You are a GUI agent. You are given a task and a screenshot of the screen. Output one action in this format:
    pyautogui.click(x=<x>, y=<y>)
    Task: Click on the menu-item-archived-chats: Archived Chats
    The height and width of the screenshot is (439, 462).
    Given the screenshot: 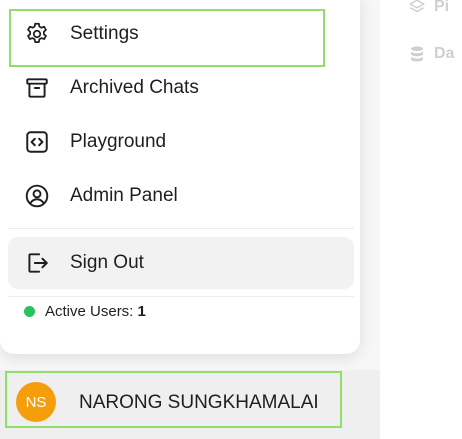 What is the action you would take?
    pyautogui.click(x=181, y=88)
    